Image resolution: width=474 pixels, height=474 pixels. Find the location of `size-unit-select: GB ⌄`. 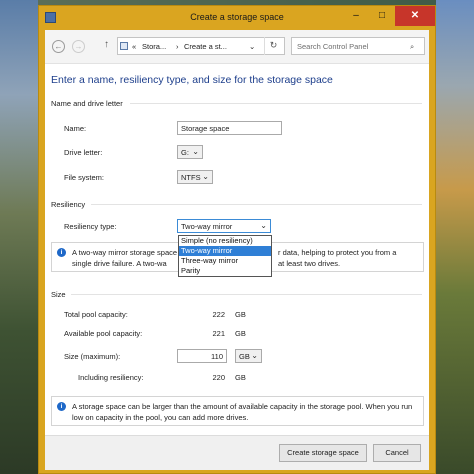

size-unit-select: GB ⌄ is located at coordinates (248, 356).